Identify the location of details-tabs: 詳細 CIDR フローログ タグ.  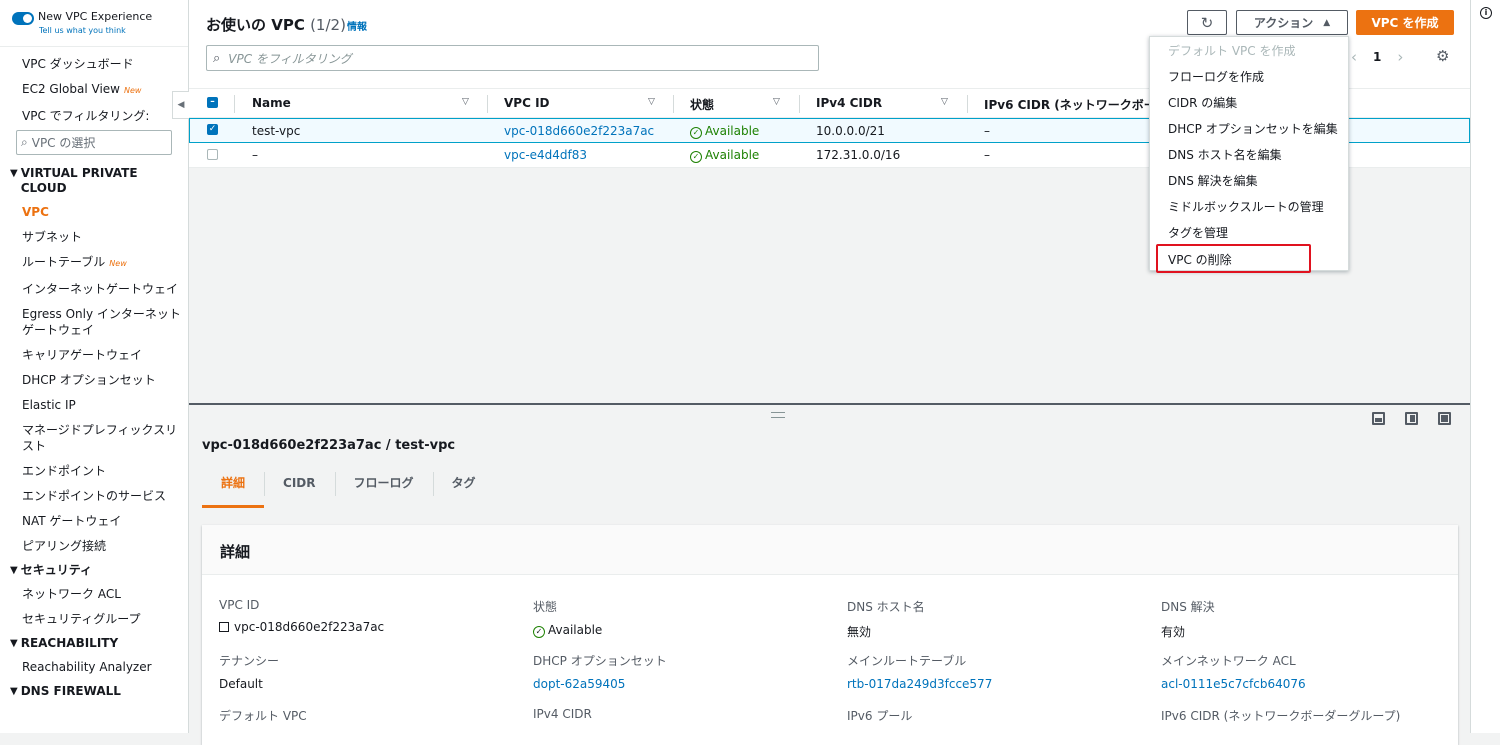
(348, 488).